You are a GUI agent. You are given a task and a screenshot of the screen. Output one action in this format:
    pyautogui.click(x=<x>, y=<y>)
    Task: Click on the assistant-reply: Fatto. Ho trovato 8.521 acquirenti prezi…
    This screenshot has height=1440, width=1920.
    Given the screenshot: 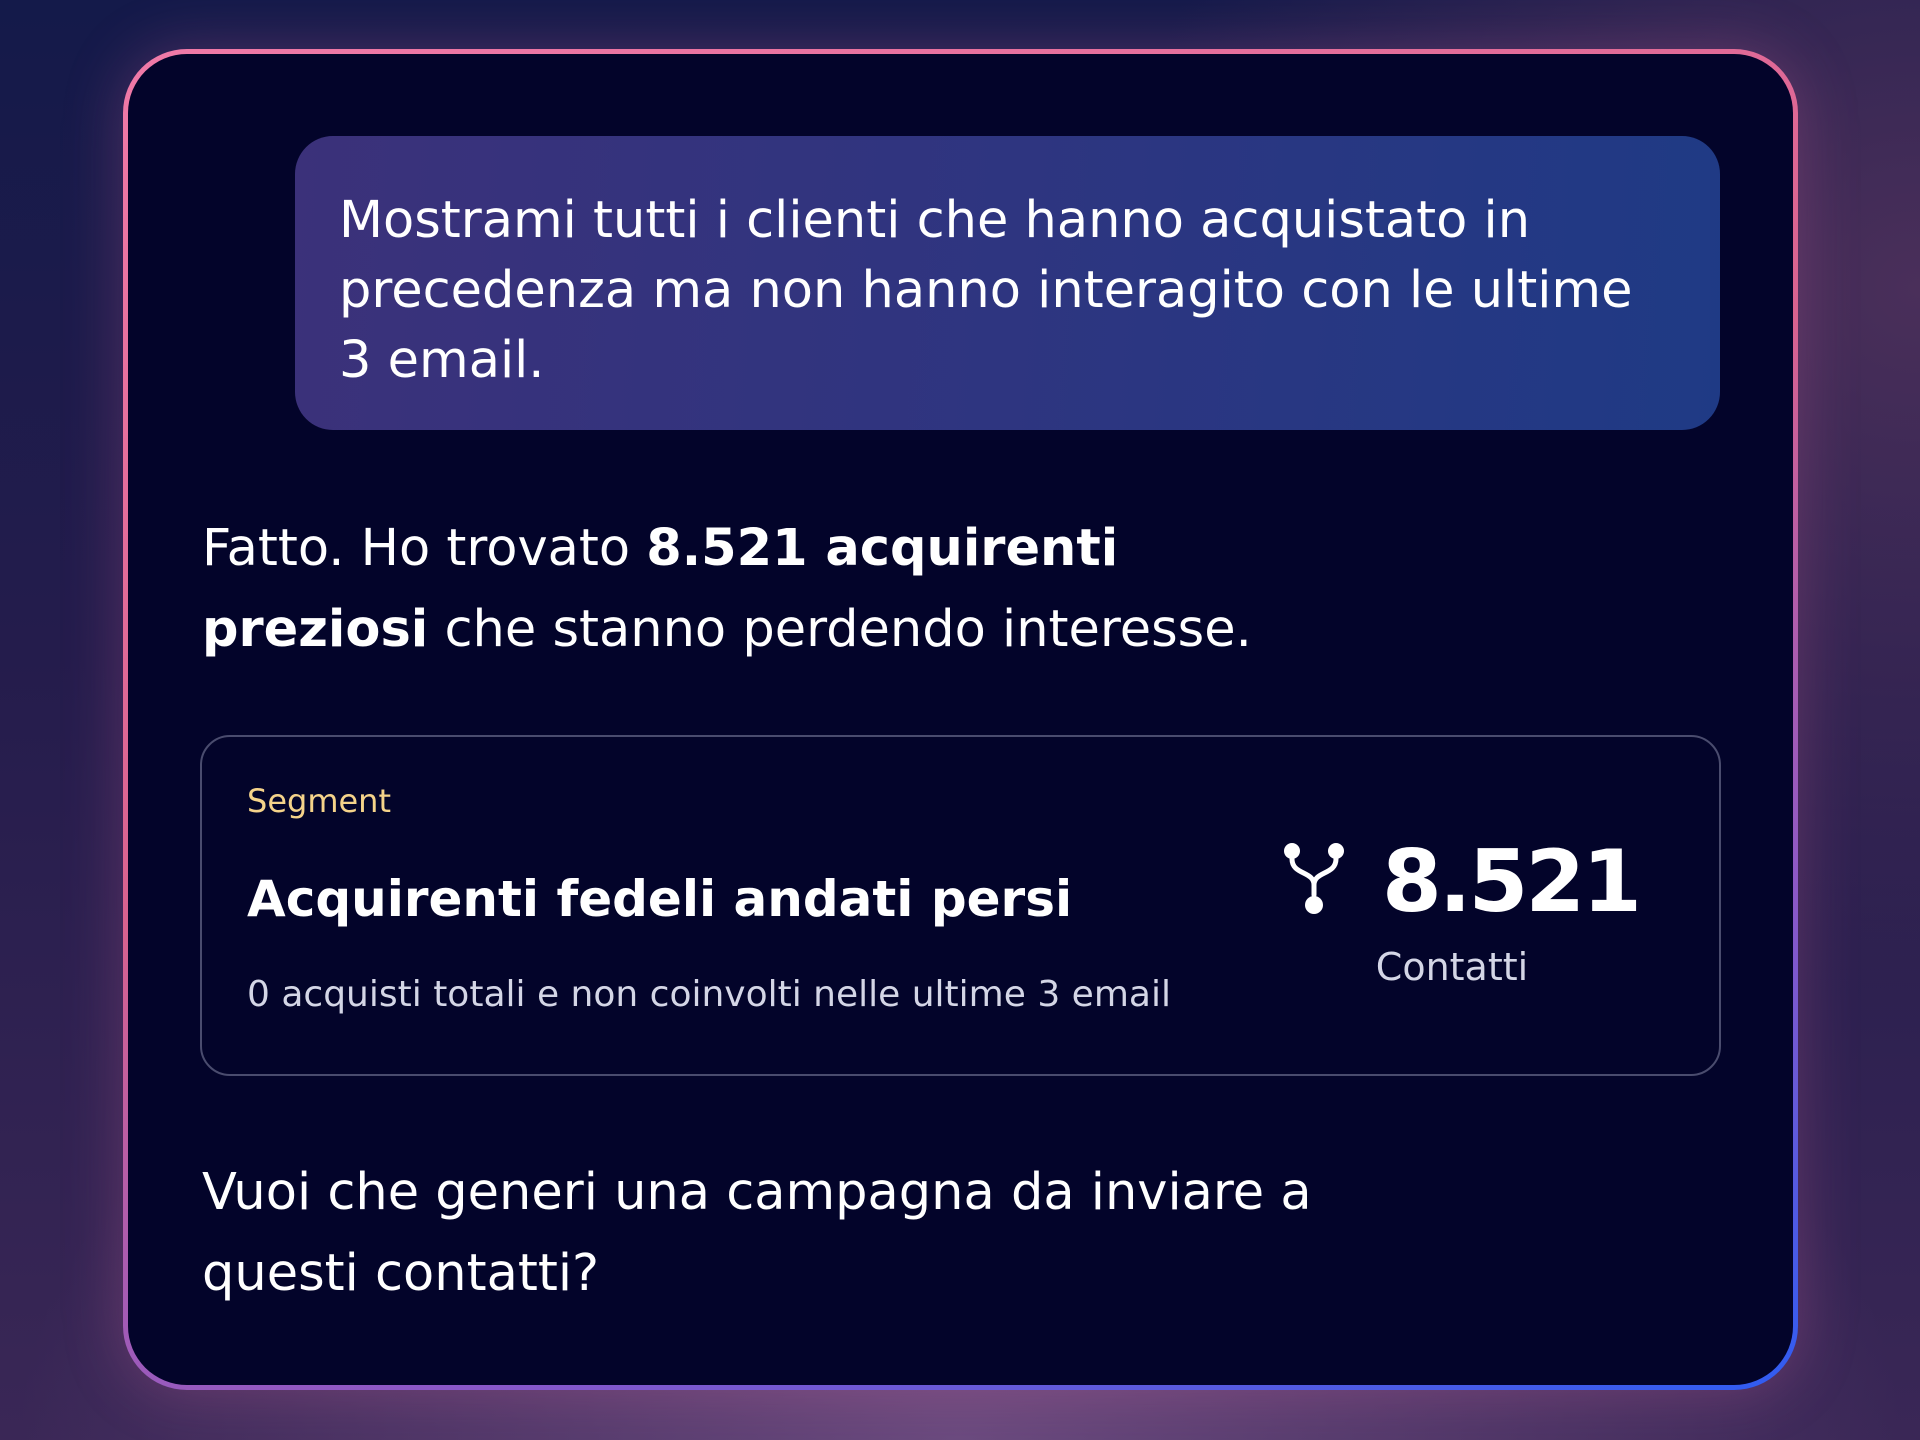 What is the action you would take?
    pyautogui.click(x=777, y=589)
    